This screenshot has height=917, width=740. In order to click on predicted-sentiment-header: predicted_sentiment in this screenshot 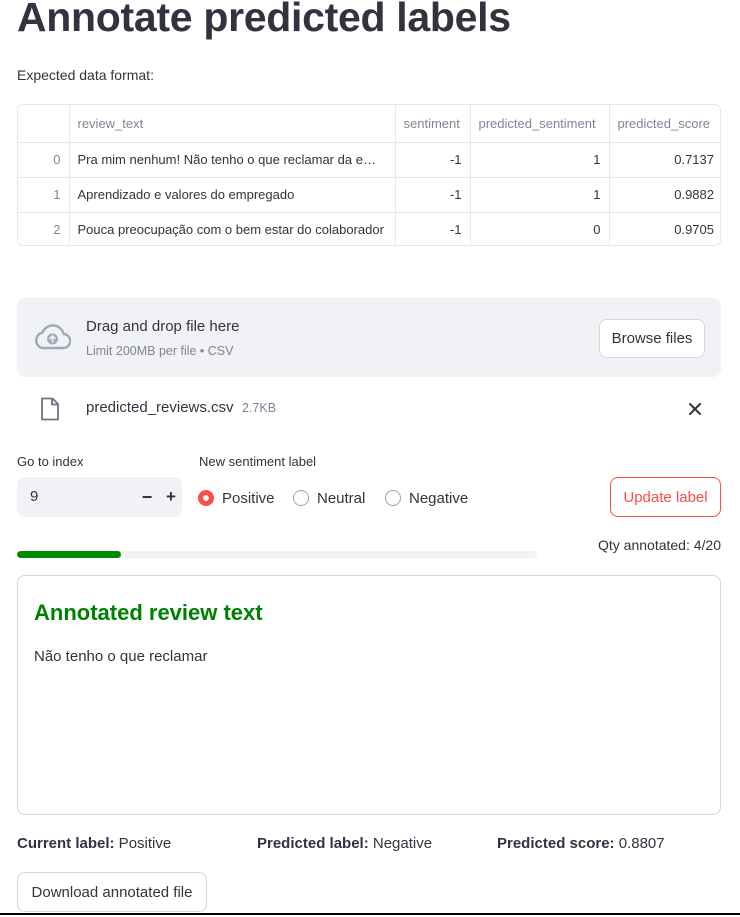, I will do `click(540, 124)`.